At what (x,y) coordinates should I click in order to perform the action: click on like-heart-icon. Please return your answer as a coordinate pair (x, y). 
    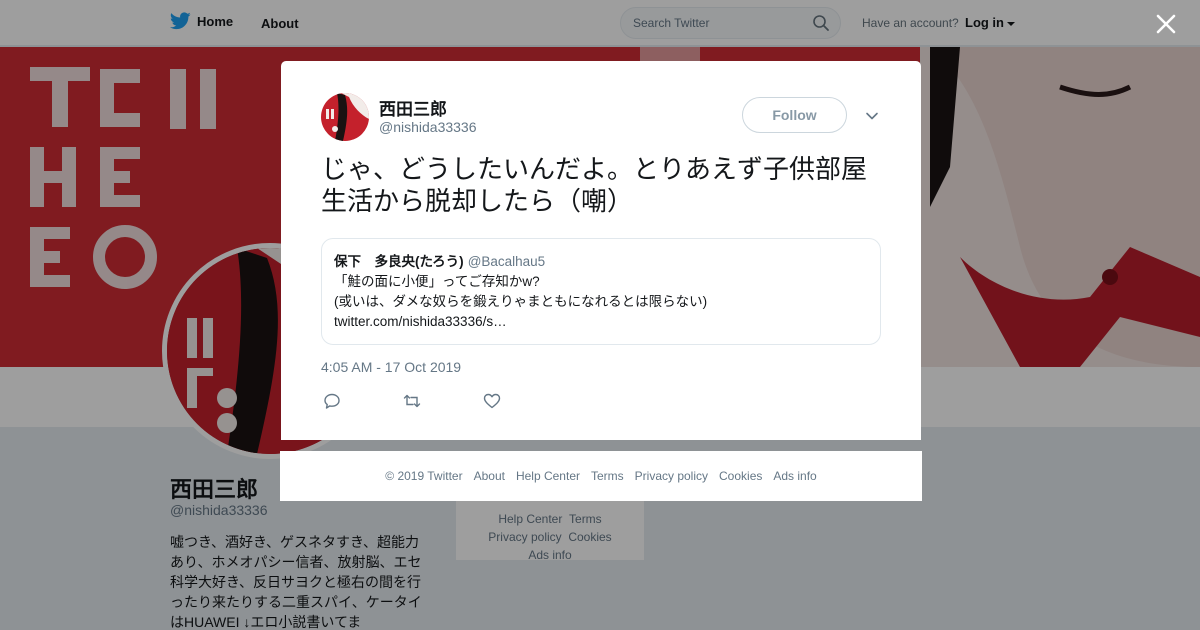
    Looking at the image, I should click on (492, 401).